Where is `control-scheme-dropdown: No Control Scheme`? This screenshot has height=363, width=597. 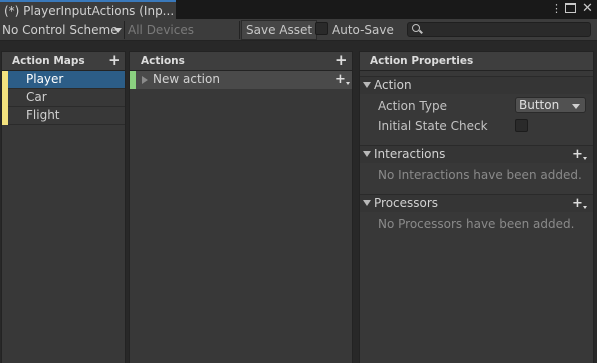 control-scheme-dropdown: No Control Scheme is located at coordinates (62, 30).